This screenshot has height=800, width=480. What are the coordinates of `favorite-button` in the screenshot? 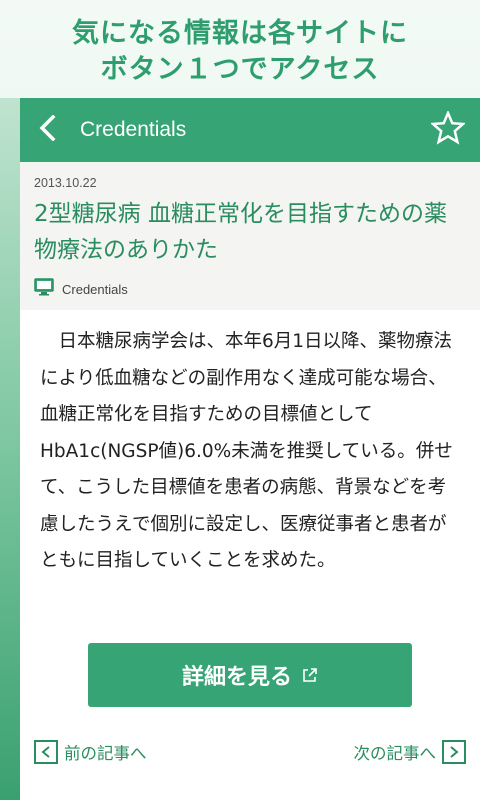 It's located at (448, 130).